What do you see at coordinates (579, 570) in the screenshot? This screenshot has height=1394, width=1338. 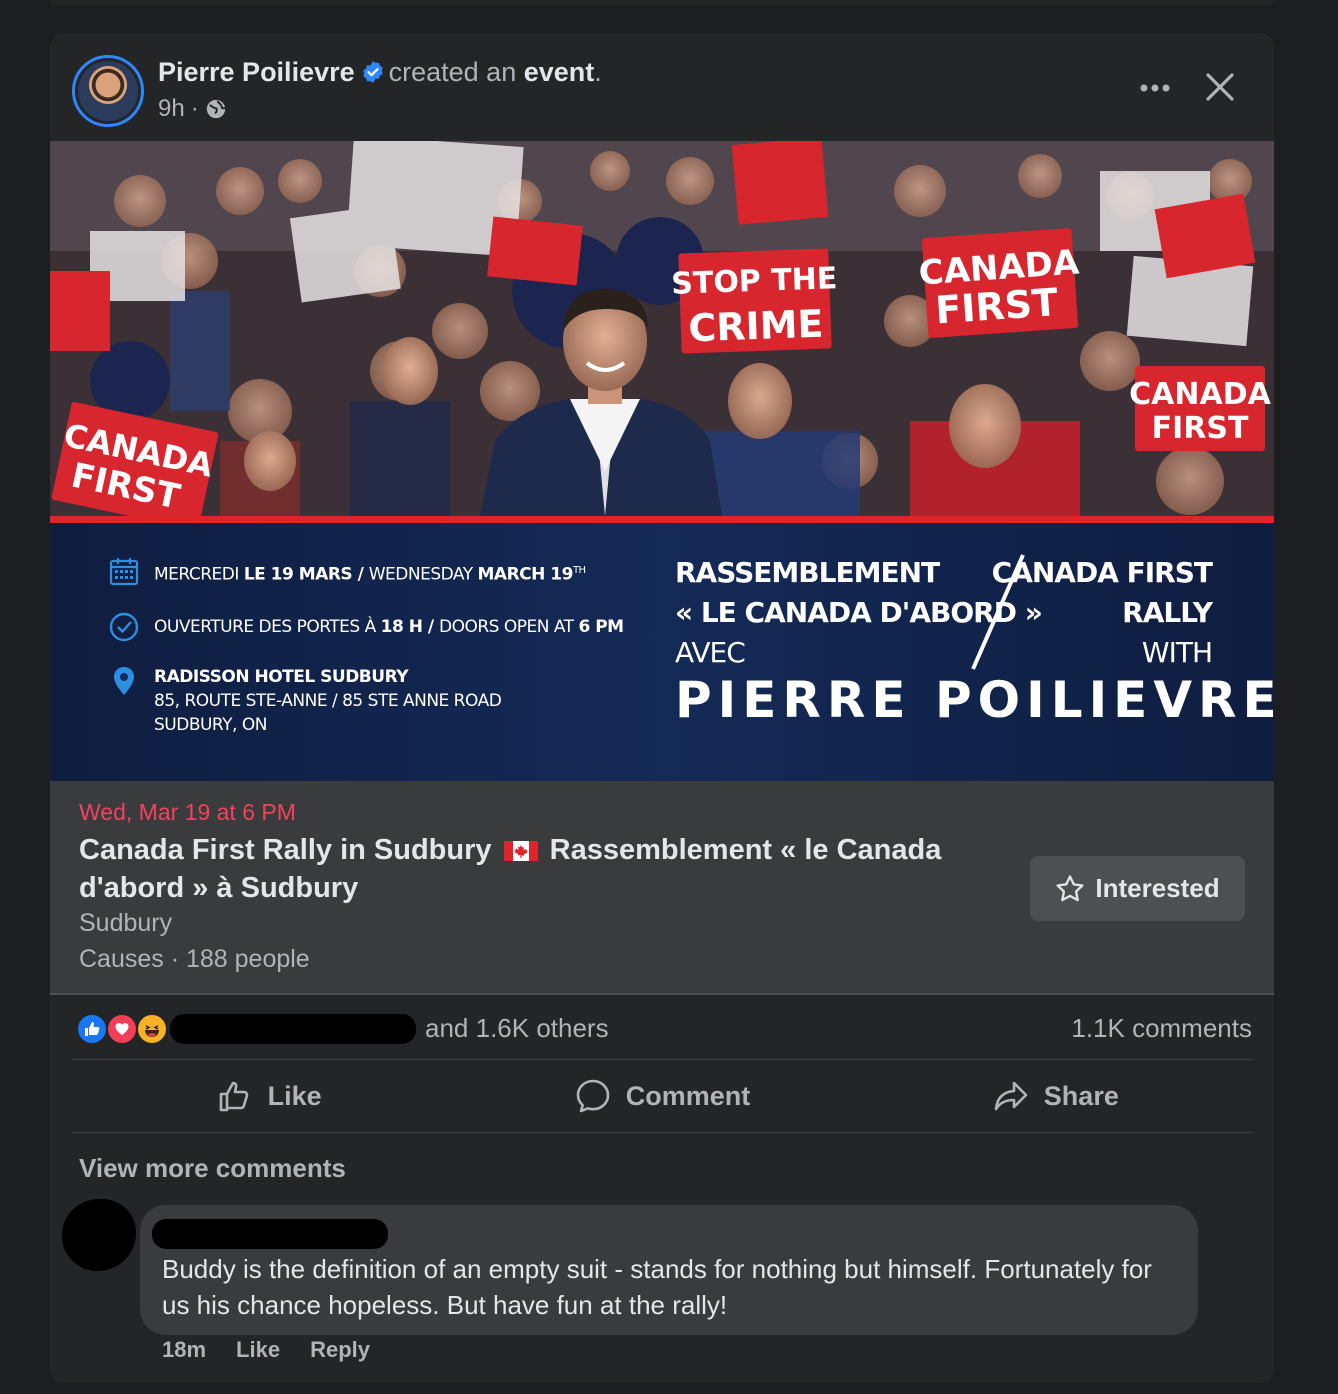 I see `date-en-suffix: TH` at bounding box center [579, 570].